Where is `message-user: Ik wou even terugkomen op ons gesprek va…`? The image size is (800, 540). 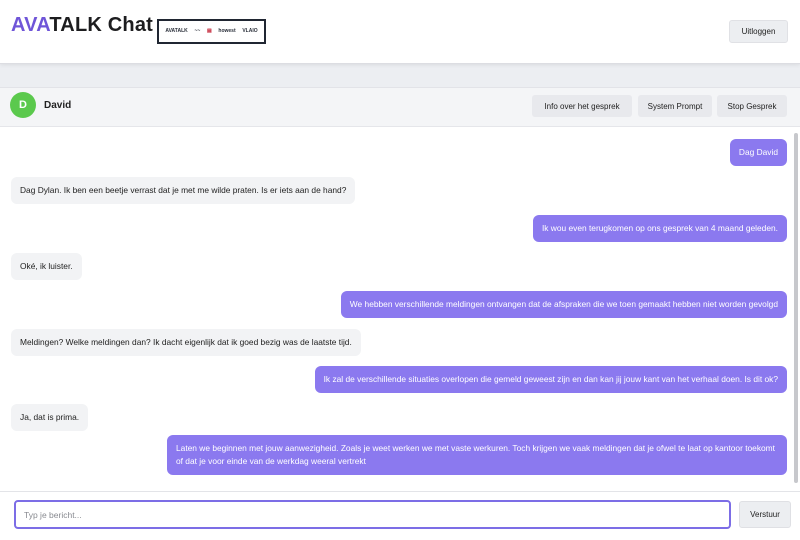 message-user: Ik wou even terugkomen op ons gesprek va… is located at coordinates (659, 228).